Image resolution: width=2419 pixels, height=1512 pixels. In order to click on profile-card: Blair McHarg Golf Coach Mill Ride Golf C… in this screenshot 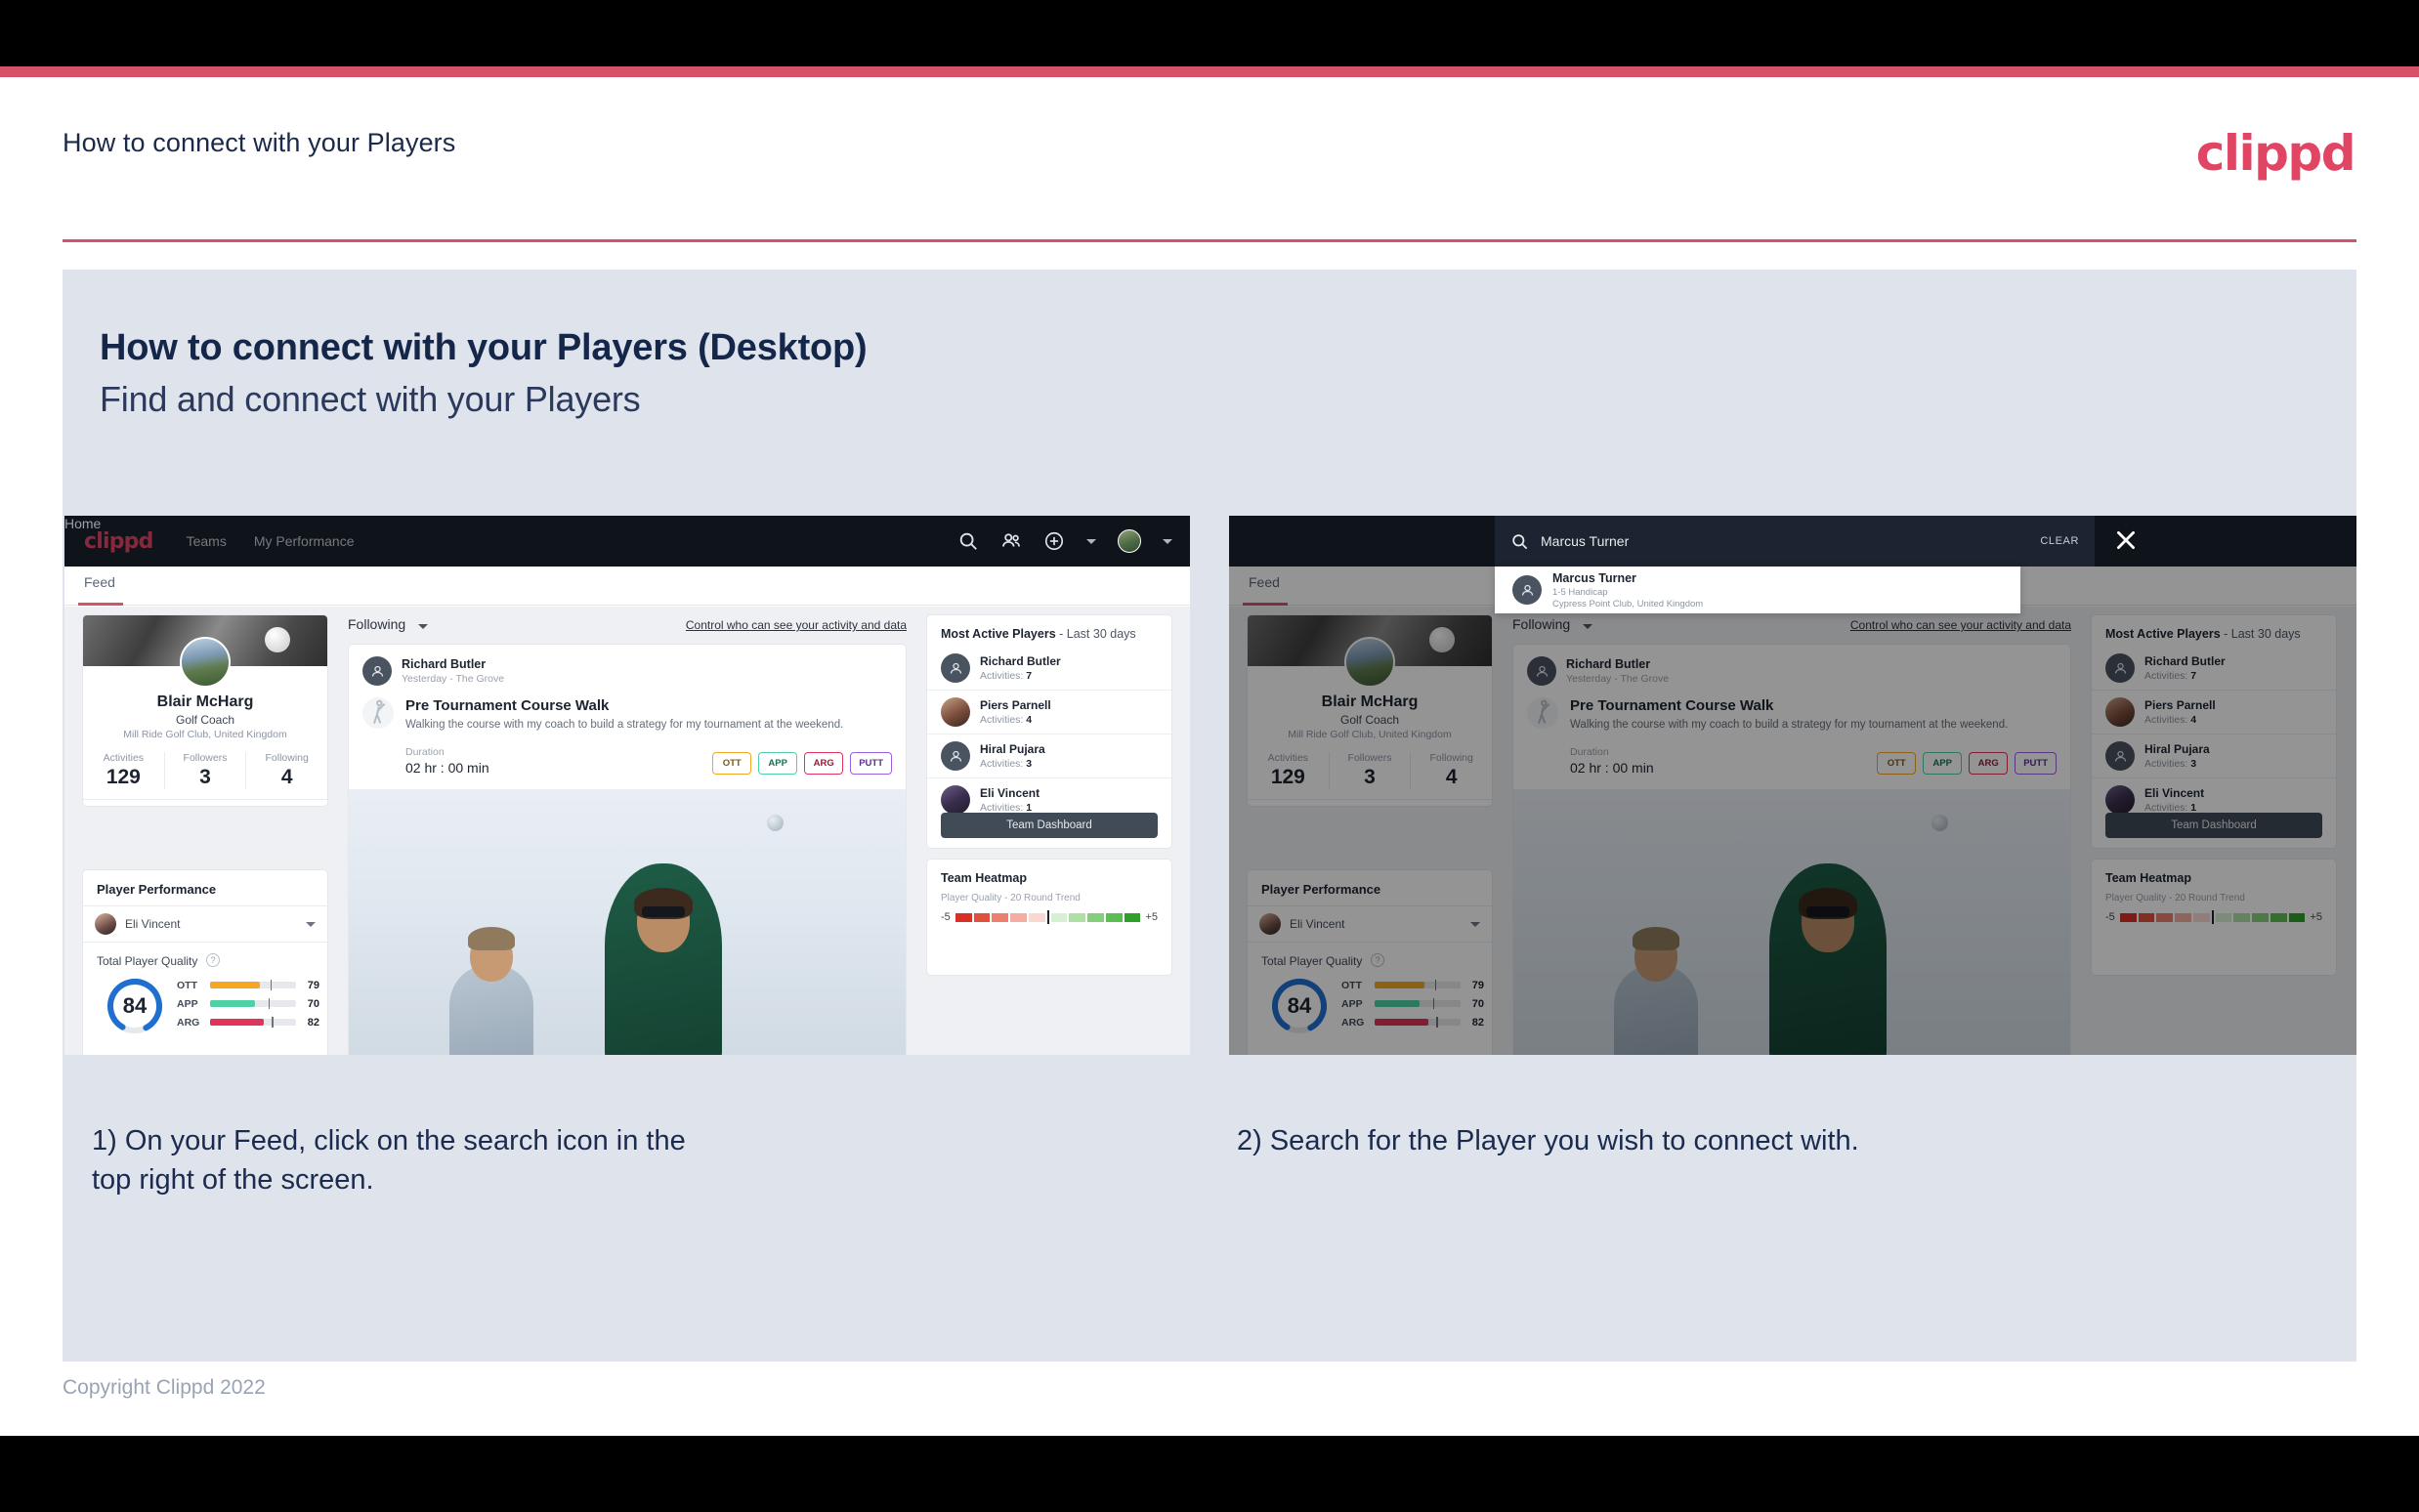, I will do `click(205, 710)`.